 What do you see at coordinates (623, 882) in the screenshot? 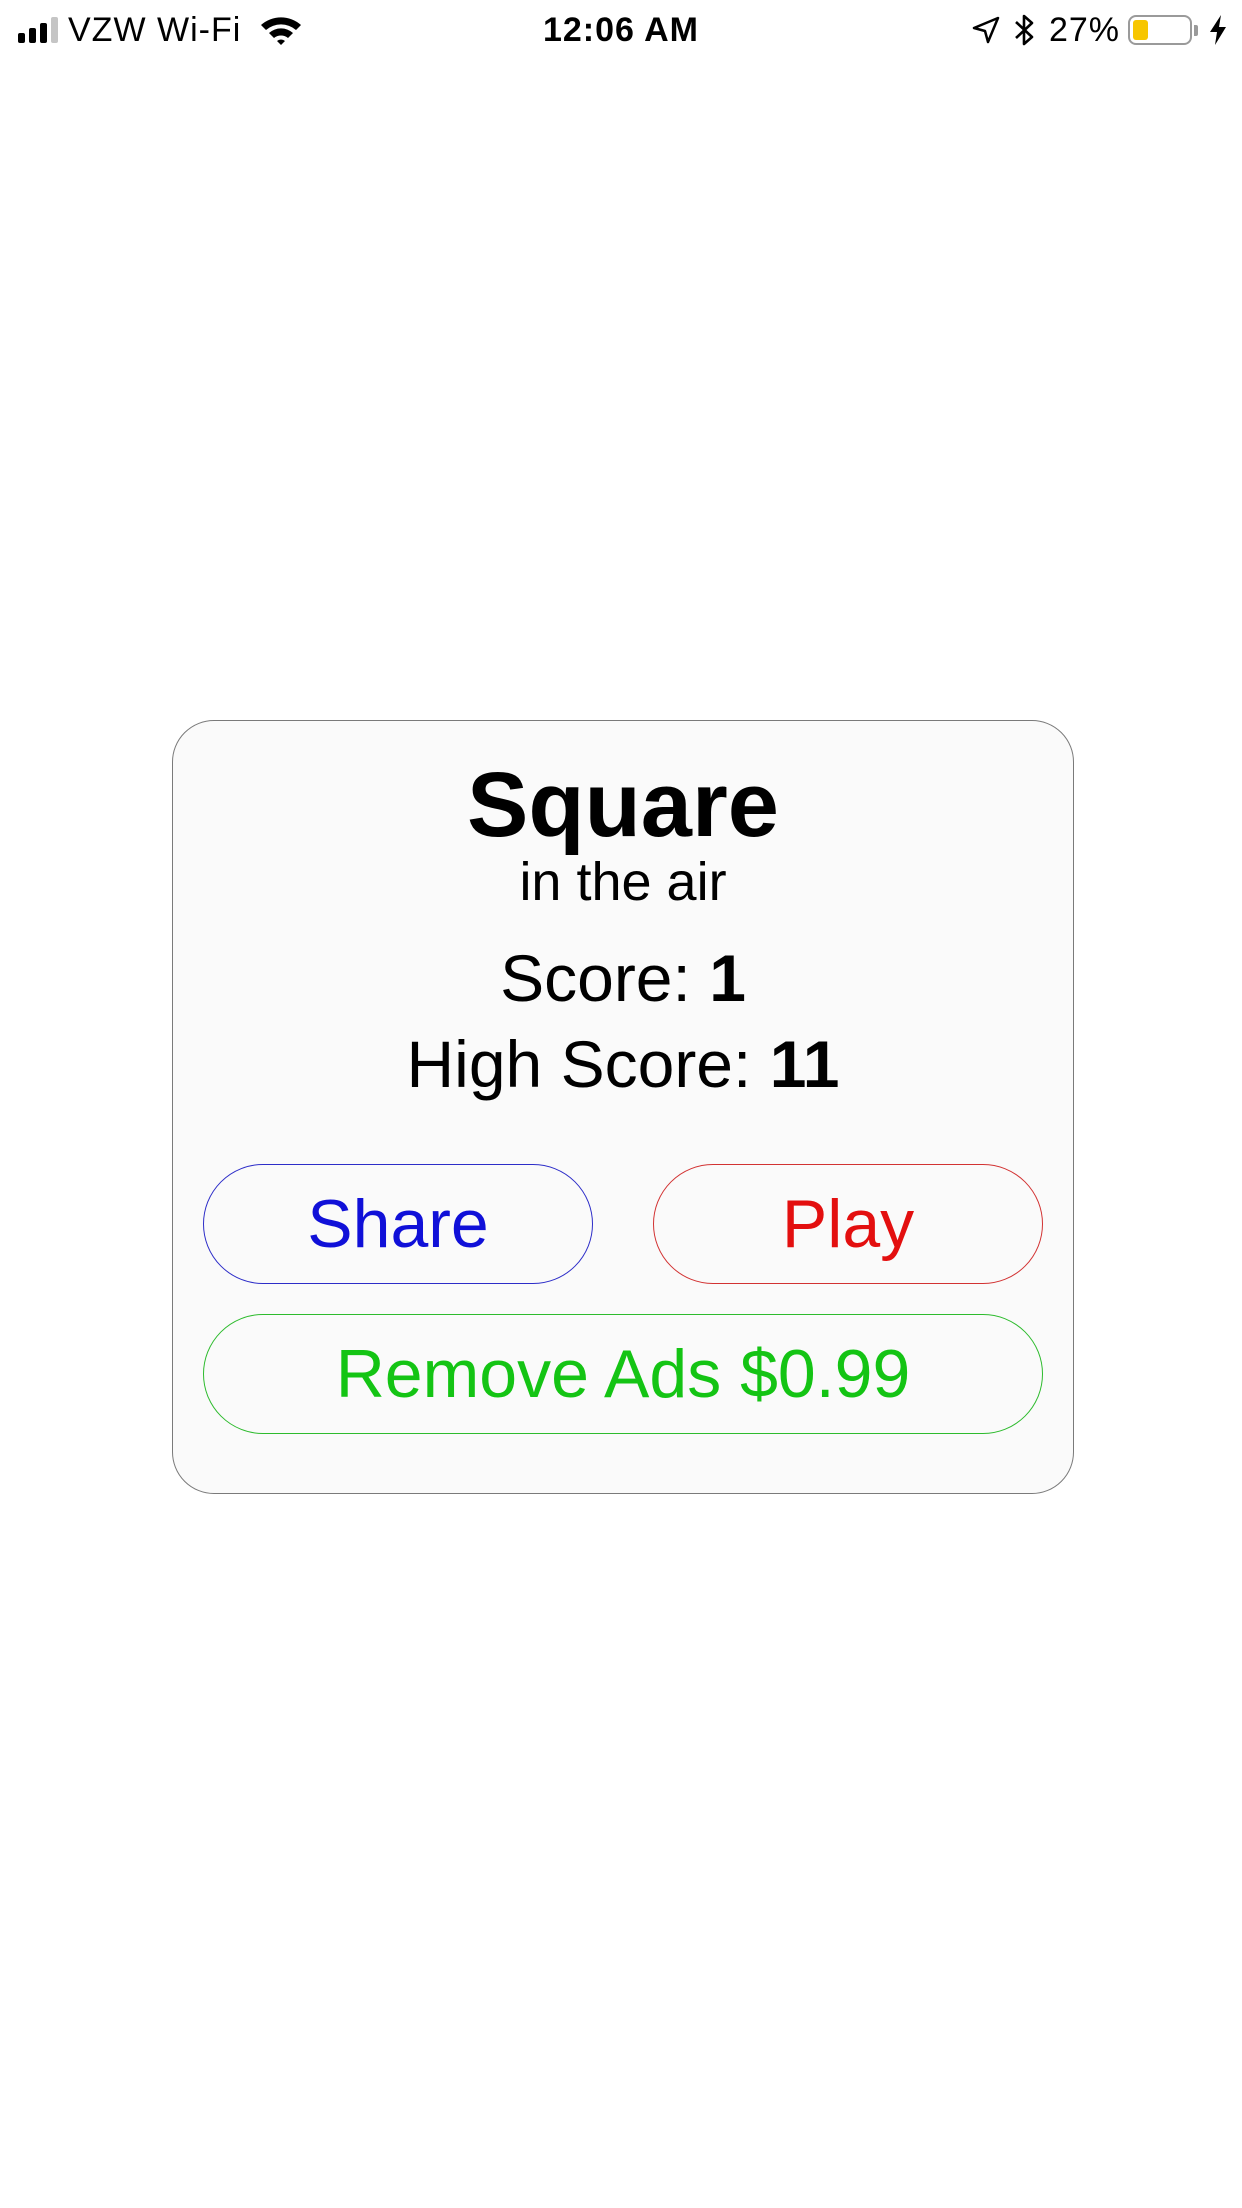
I see `game-subtitle: in the air` at bounding box center [623, 882].